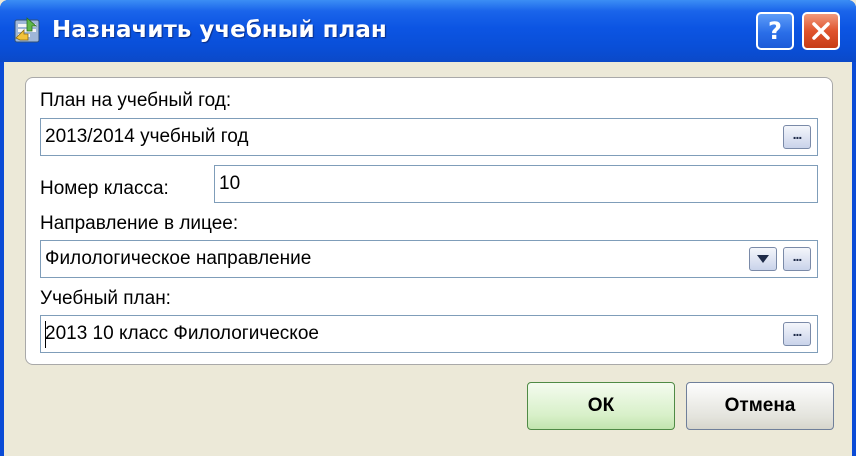 This screenshot has height=456, width=856. I want to click on class-number-input: 10, so click(516, 184).